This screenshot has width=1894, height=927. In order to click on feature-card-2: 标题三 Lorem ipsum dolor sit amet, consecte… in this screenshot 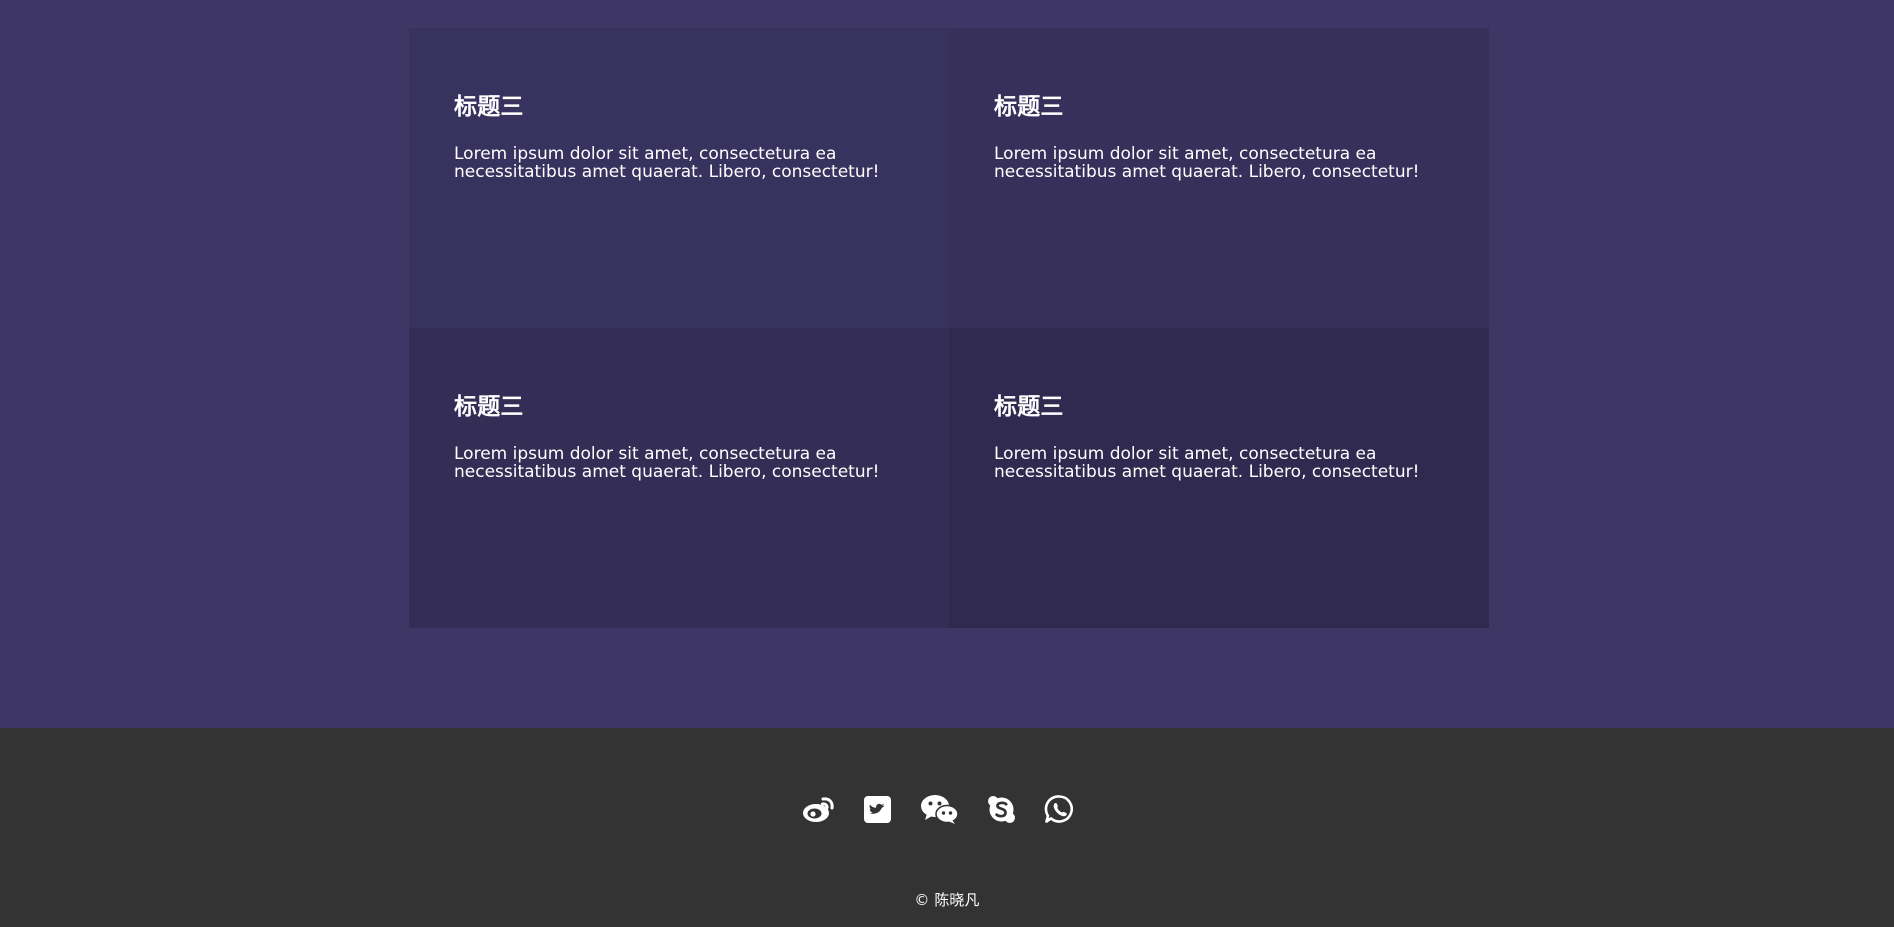, I will do `click(1219, 178)`.